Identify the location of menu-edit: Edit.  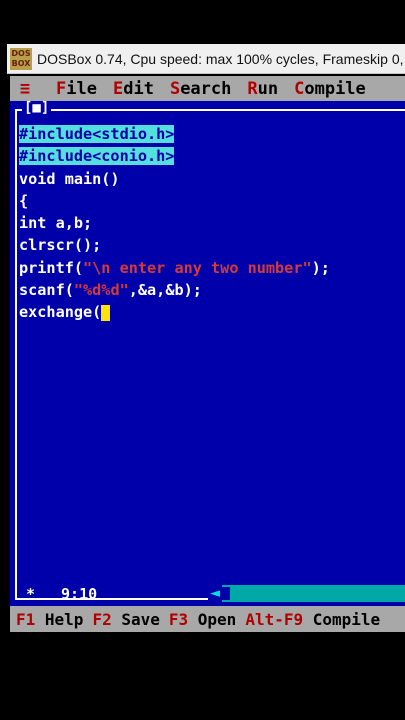
(133, 89).